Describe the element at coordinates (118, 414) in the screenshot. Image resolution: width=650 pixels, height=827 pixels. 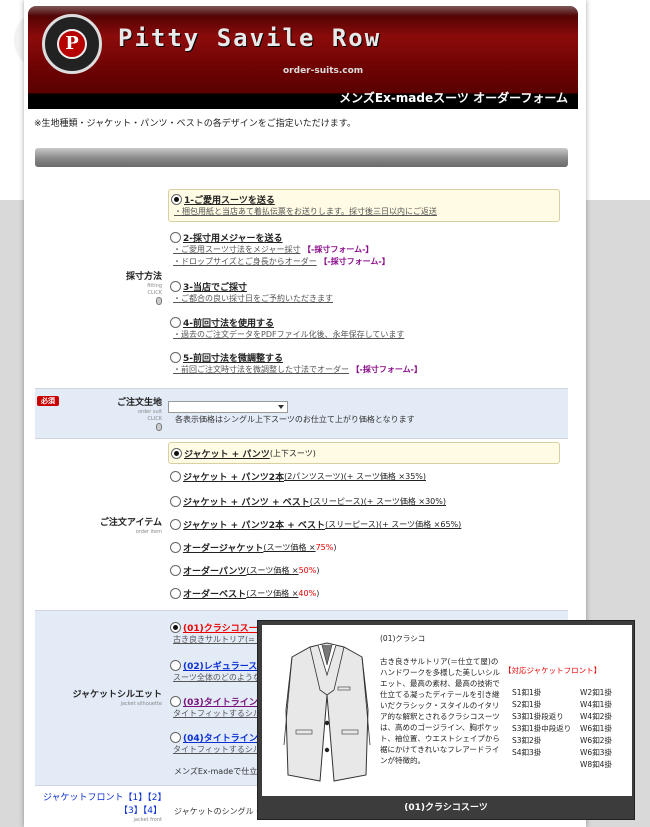
I see `fabric-label: ご注文生地 order suit CLICK` at that location.